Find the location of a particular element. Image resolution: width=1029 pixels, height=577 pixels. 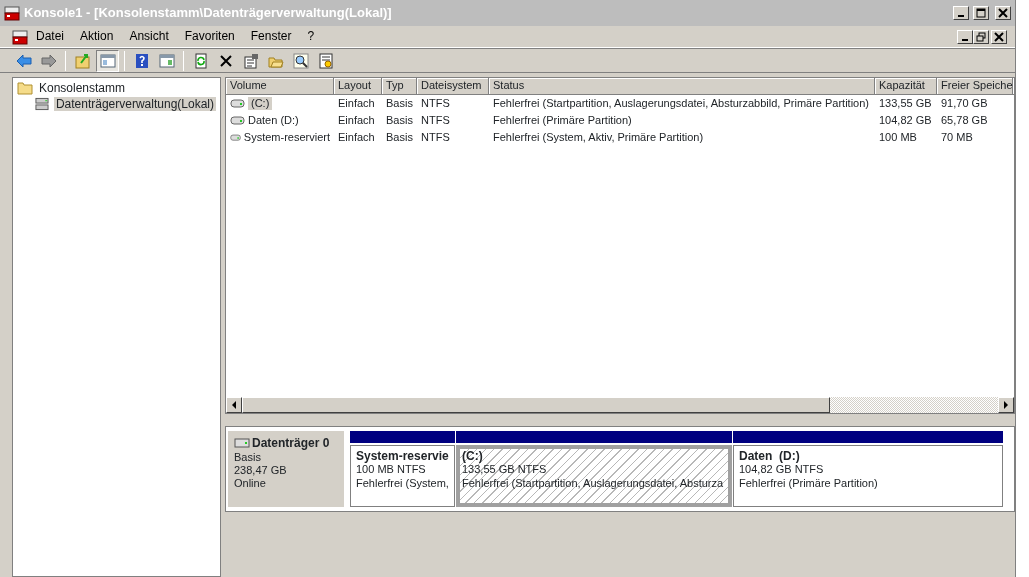

tree-item: Konsolenstamm is located at coordinates (82, 88).